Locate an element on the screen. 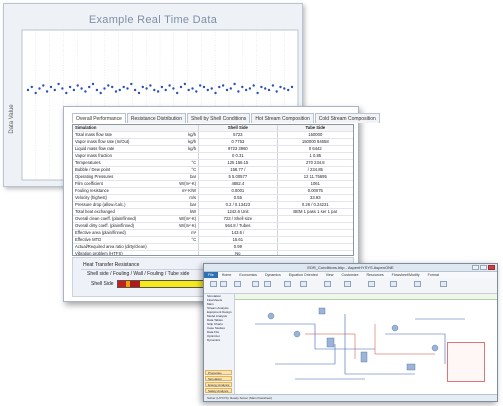  tab-overall-performance: Overall Performance is located at coordinates (99, 118).